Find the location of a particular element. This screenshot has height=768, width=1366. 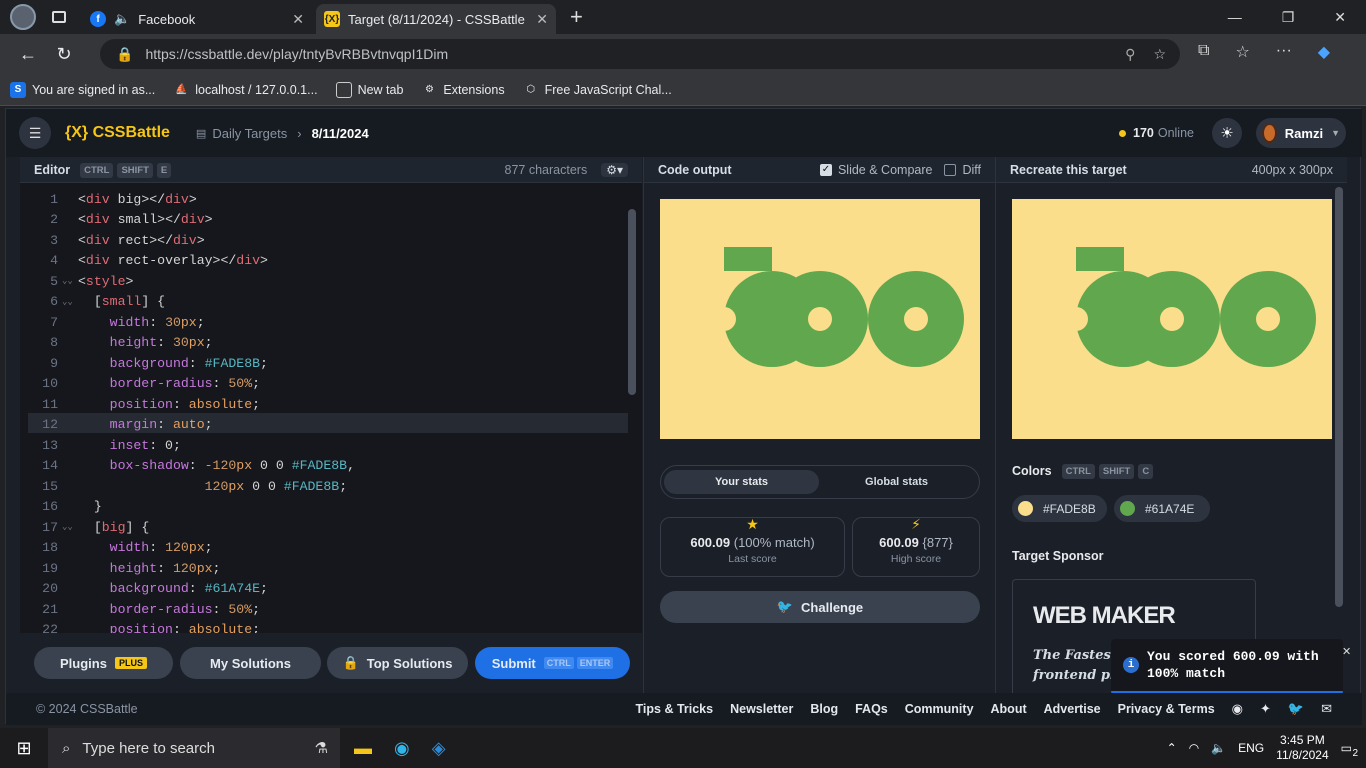

restore-icon: ❐ is located at coordinates (1288, 17).